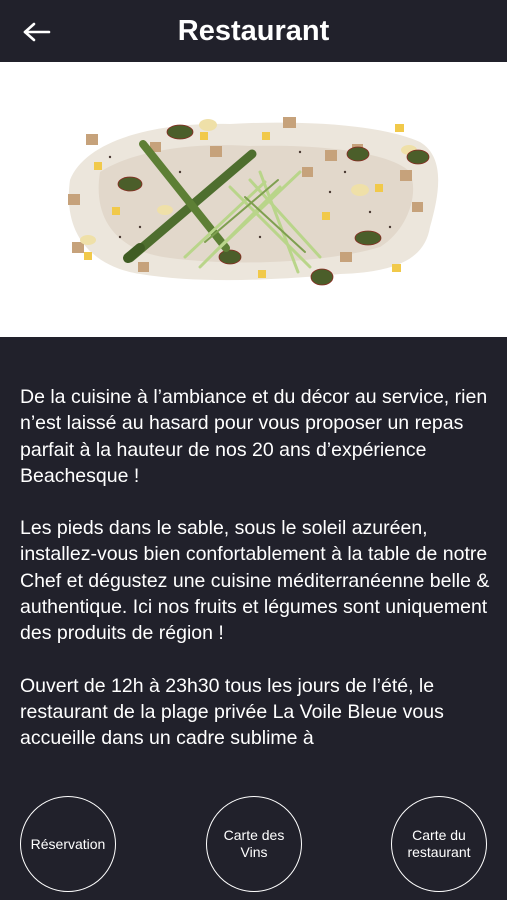 The width and height of the screenshot is (507, 900). I want to click on reservation-label: Réservation, so click(68, 843).